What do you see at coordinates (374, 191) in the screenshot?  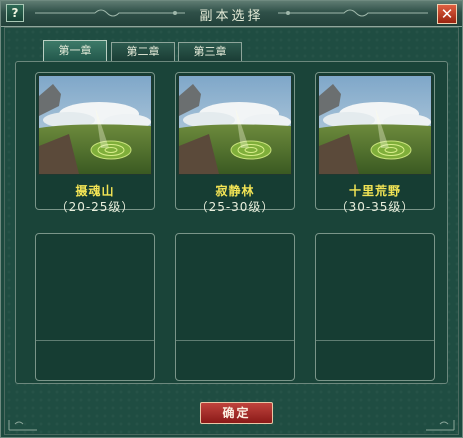 I see `dungeon-name: 十里荒野` at bounding box center [374, 191].